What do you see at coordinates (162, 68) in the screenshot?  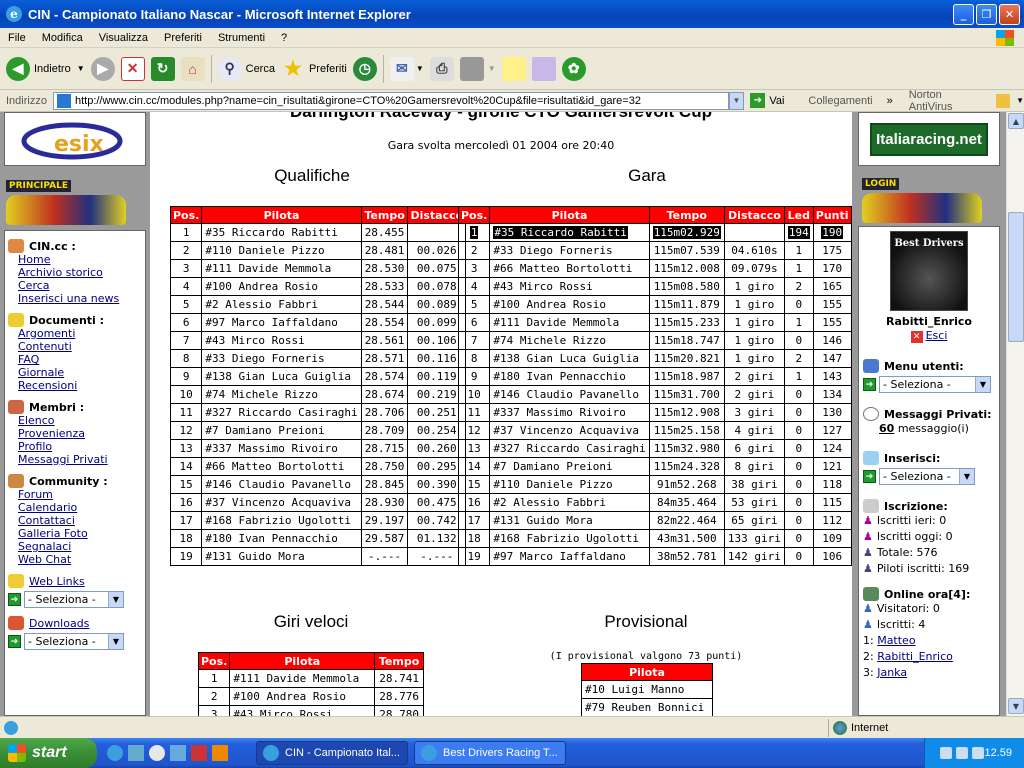 I see `refresh-button: ↻` at bounding box center [162, 68].